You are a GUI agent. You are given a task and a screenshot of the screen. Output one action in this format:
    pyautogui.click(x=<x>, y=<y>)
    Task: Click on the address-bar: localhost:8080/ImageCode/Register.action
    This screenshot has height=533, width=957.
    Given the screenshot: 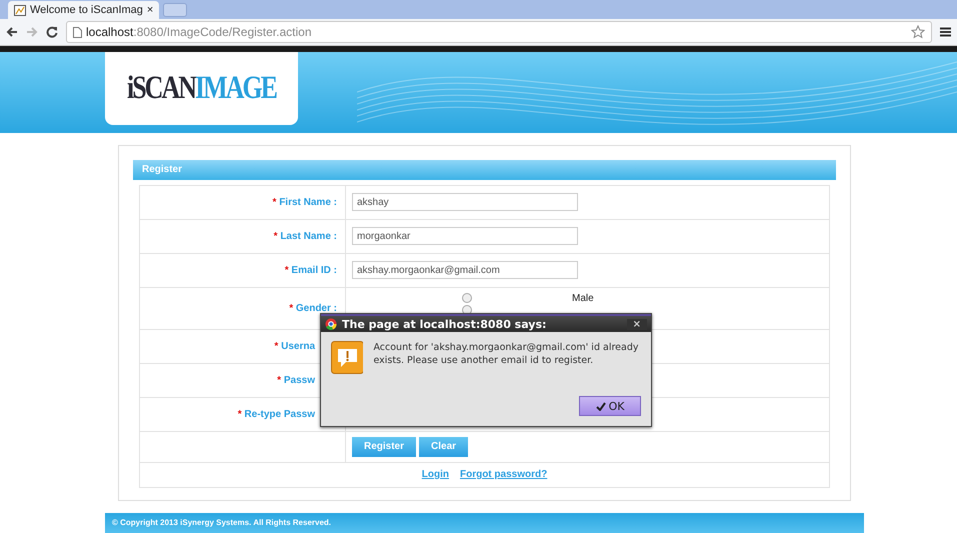 What is the action you would take?
    pyautogui.click(x=499, y=32)
    